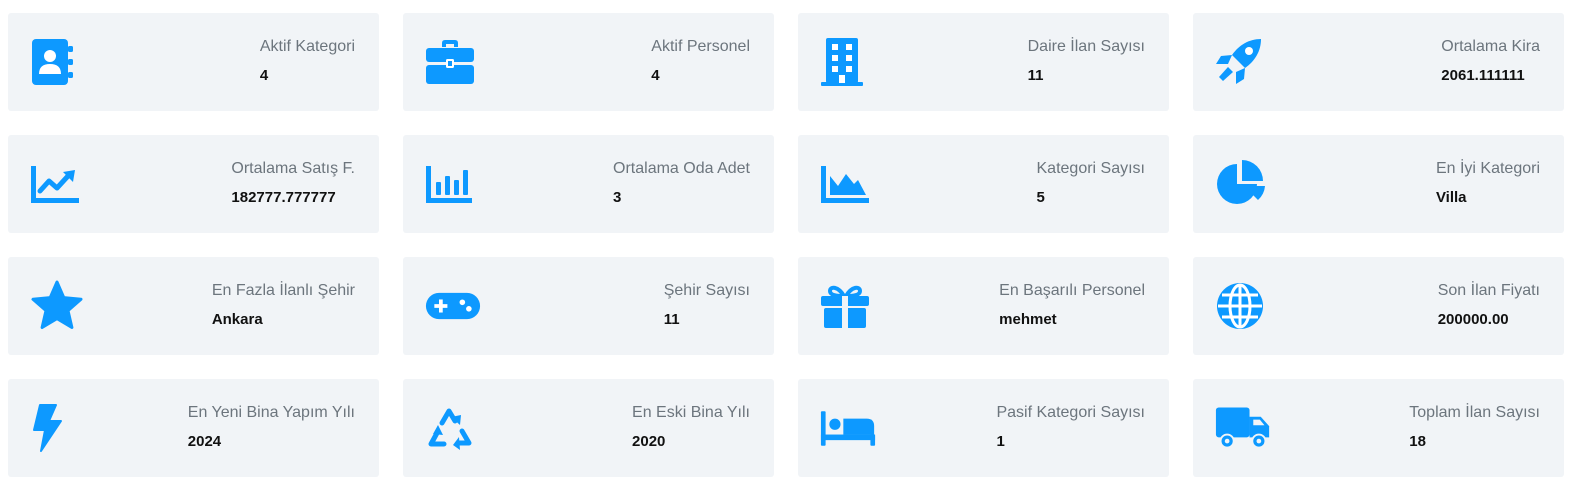 The width and height of the screenshot is (1588, 489). I want to click on chart-bar-icon, so click(453, 184).